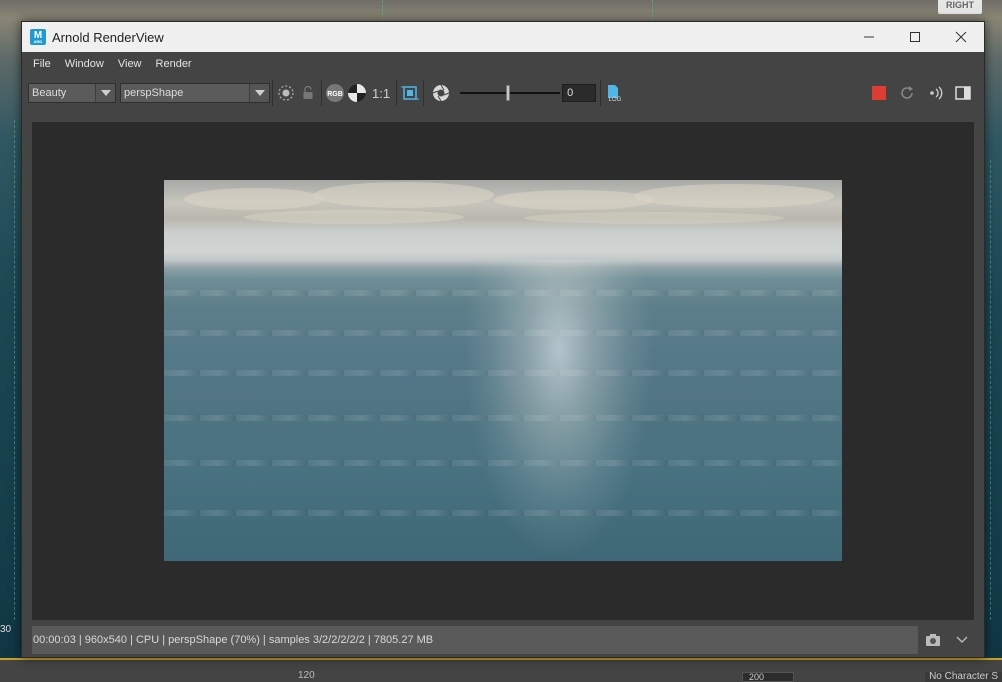 Image resolution: width=1002 pixels, height=682 pixels. I want to click on menu-file: File, so click(42, 64).